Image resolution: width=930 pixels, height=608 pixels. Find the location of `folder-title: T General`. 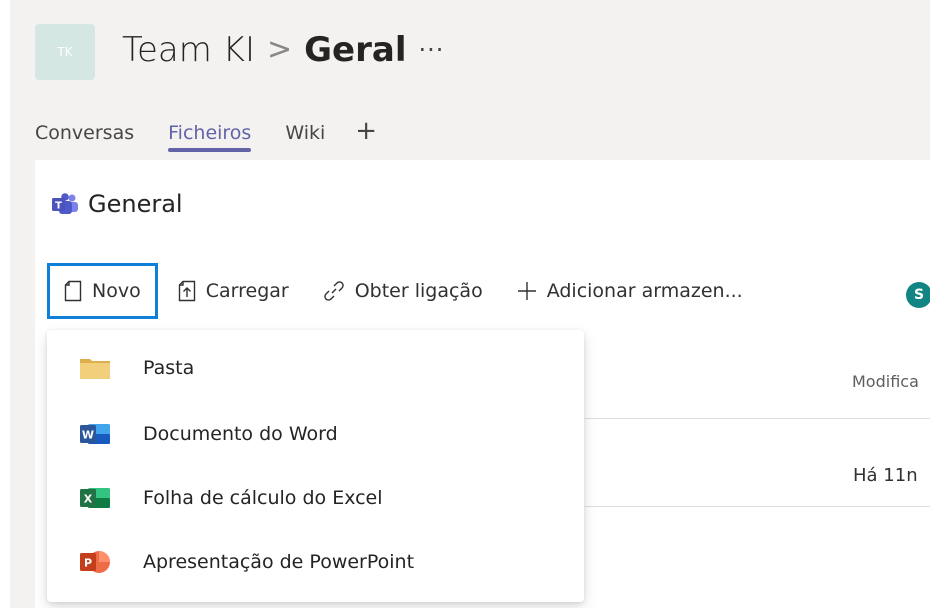

folder-title: T General is located at coordinates (117, 204).